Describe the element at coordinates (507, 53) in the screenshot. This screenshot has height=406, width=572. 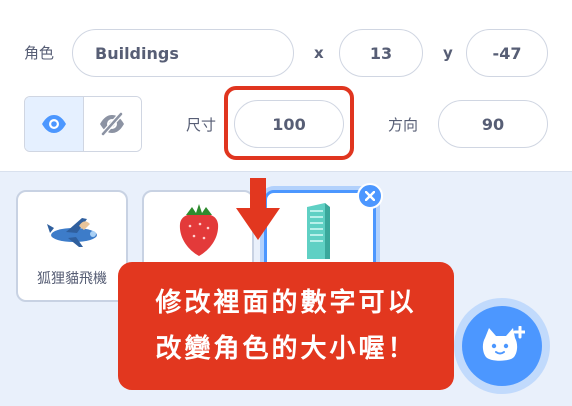
I see `y-input: -47` at that location.